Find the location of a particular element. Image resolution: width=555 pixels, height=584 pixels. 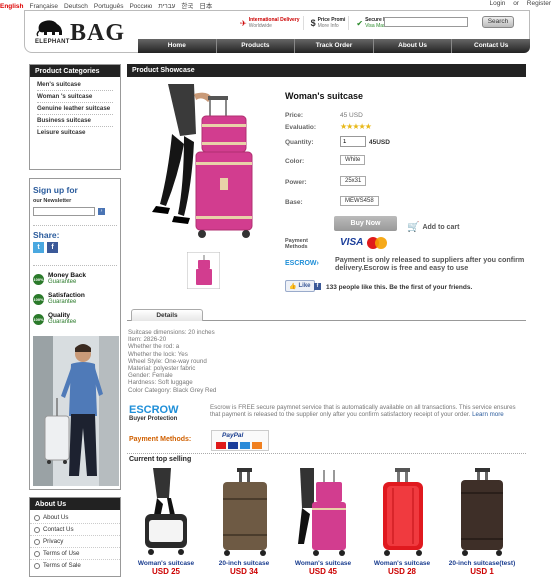

language-link: 한국 is located at coordinates (187, 5).